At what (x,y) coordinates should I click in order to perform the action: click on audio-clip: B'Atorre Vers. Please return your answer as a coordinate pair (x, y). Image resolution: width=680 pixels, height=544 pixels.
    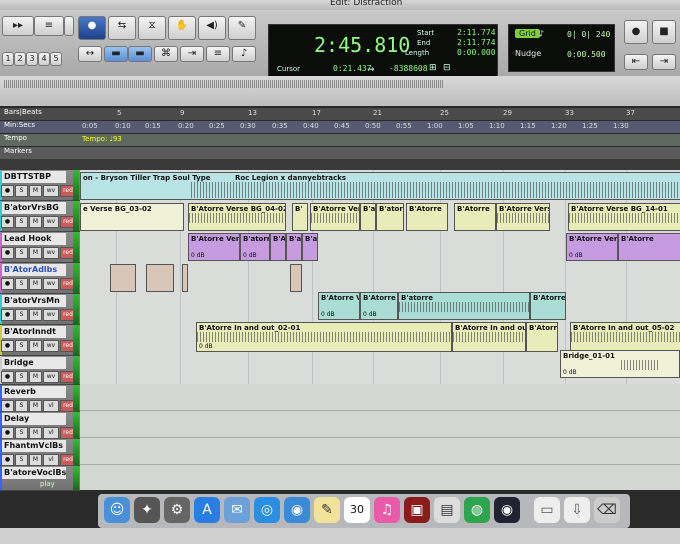
    Looking at the image, I should click on (335, 217).